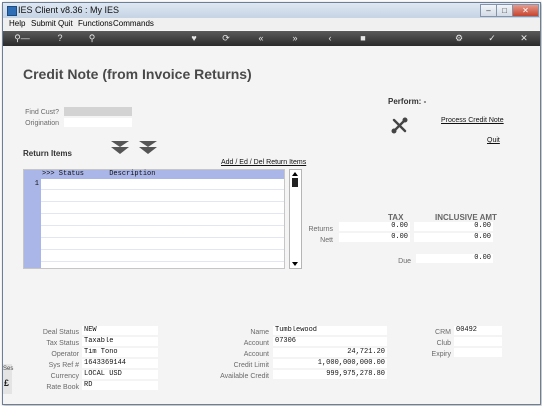 The width and height of the screenshot is (542, 406). Describe the element at coordinates (472, 120) in the screenshot. I see `process-credit-note-link: Process Credit Note` at that location.